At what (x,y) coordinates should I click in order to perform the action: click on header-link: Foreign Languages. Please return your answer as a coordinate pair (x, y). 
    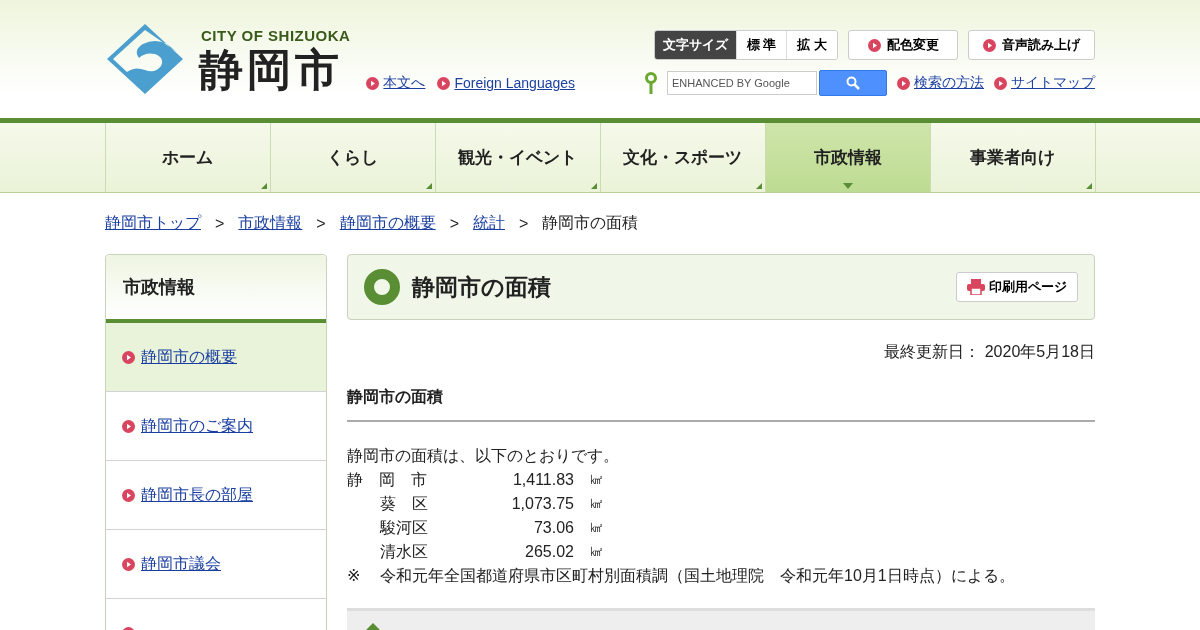
    Looking at the image, I should click on (515, 83).